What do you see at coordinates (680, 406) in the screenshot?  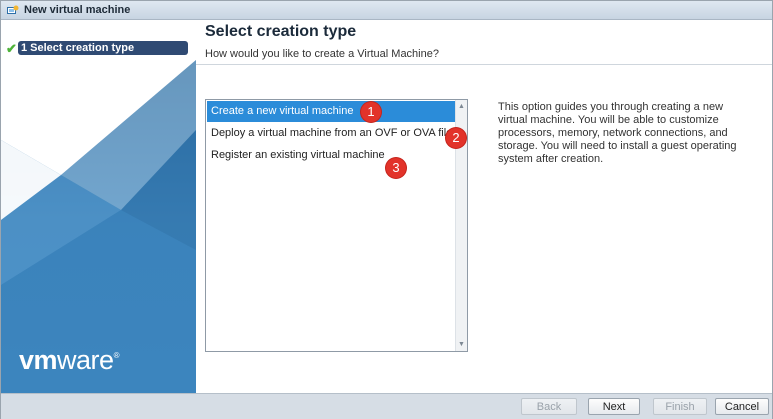 I see `finish-button: Finish` at bounding box center [680, 406].